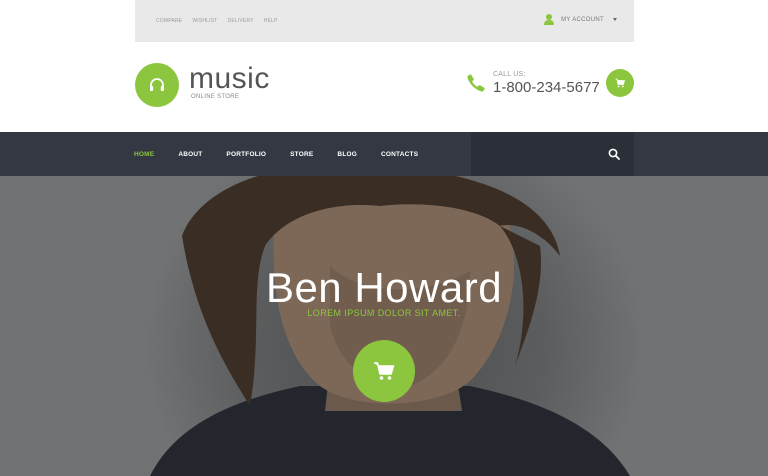 The width and height of the screenshot is (768, 476). I want to click on hero-title: Ben Howard, so click(384, 287).